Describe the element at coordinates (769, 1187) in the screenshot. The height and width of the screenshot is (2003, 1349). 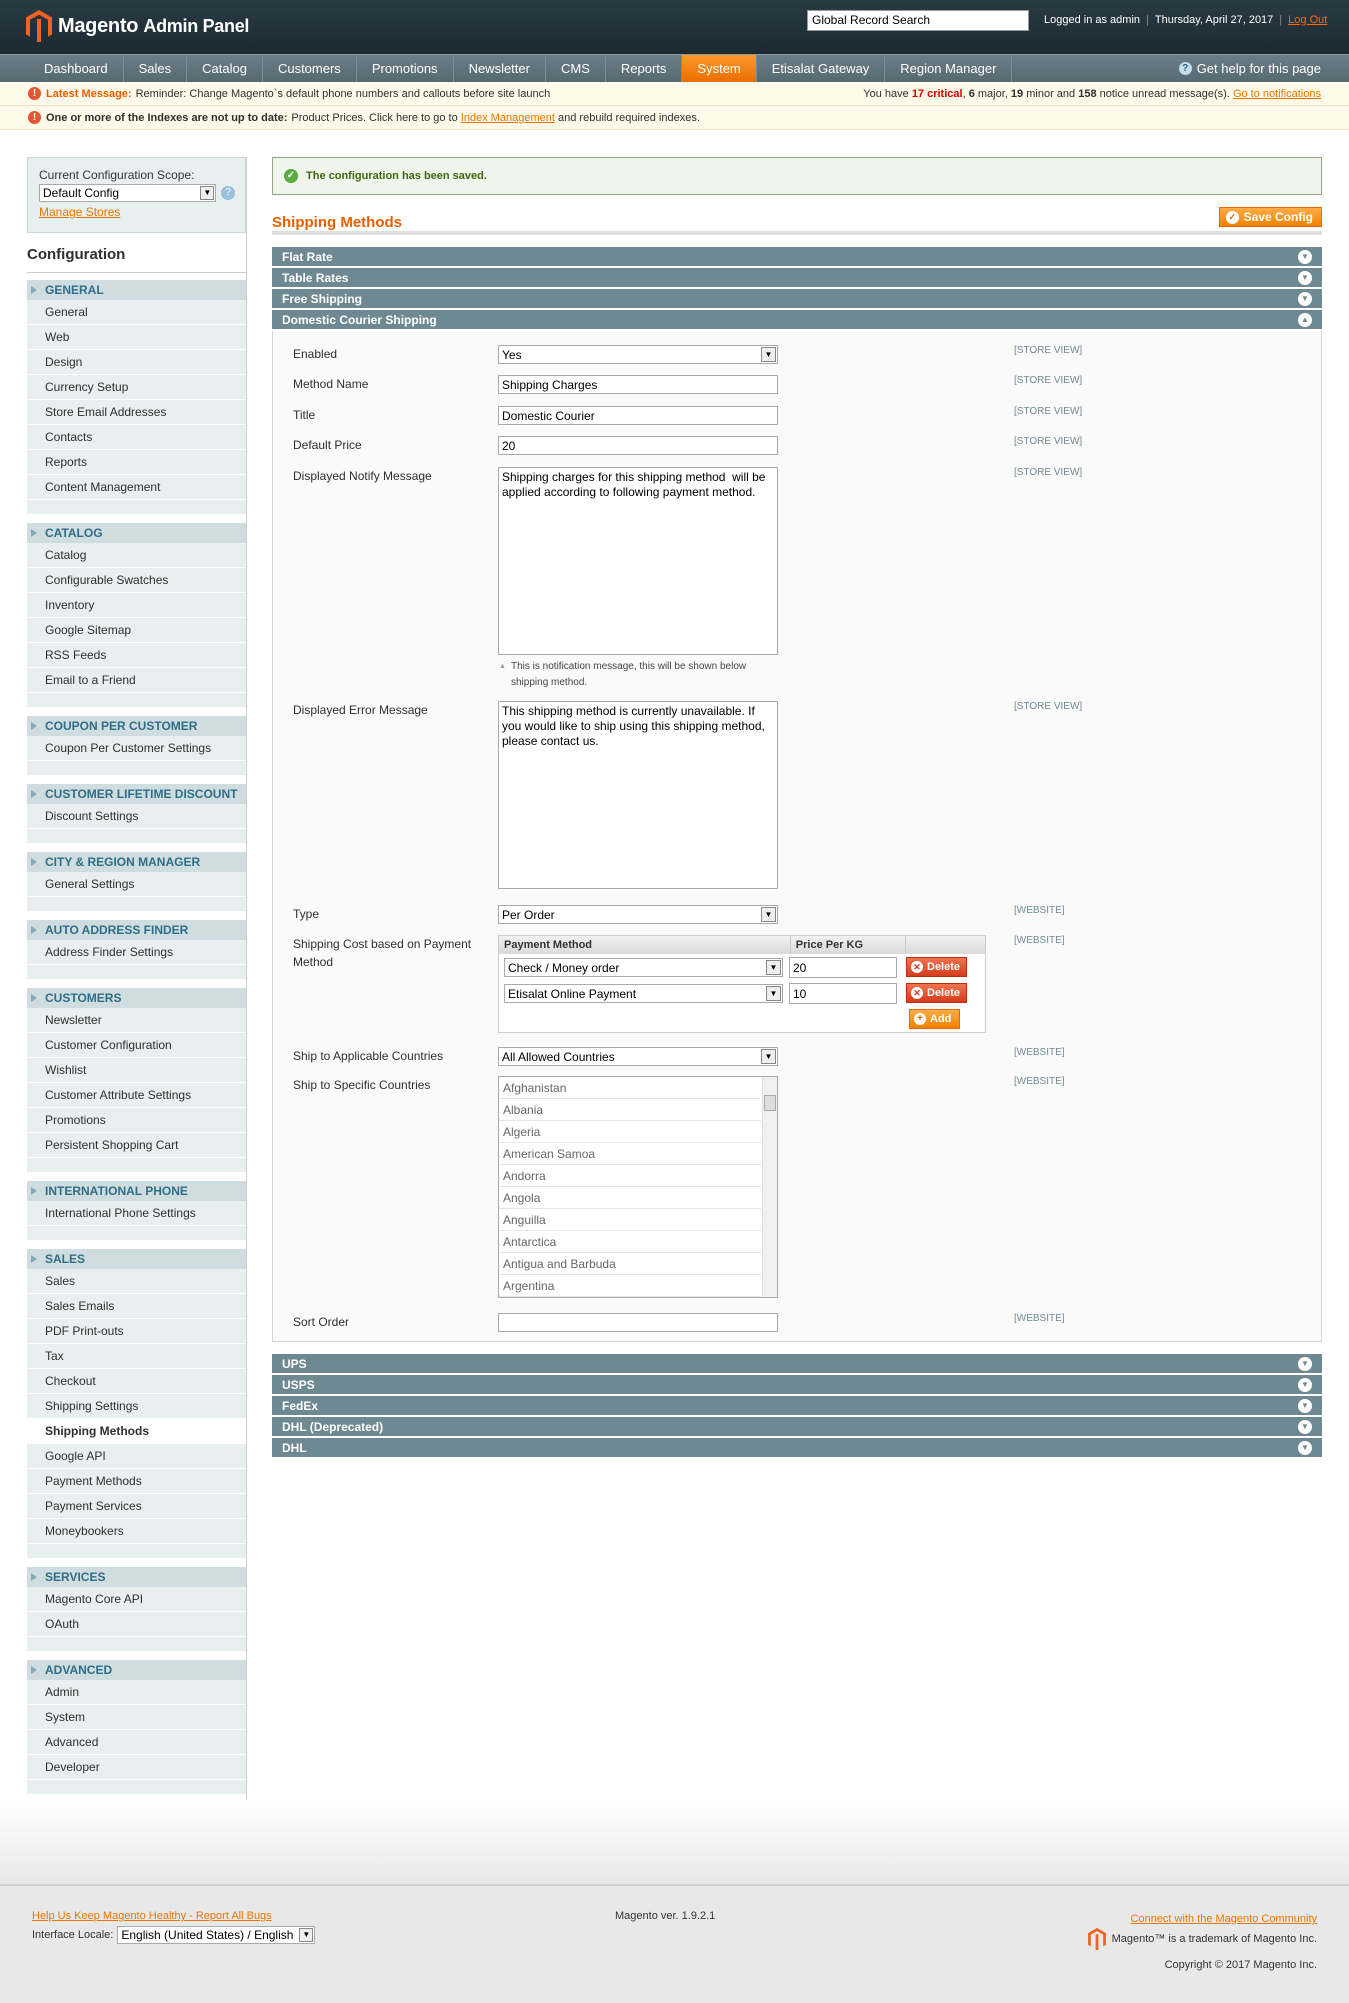
I see `scrollbar` at that location.